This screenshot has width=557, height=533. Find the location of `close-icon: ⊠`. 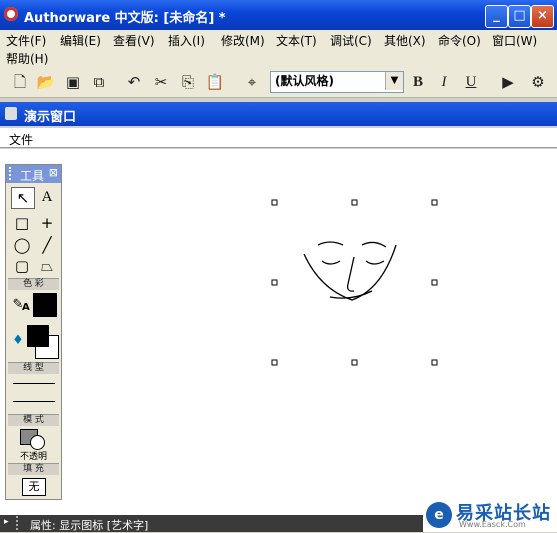

close-icon: ⊠ is located at coordinates (53, 172).